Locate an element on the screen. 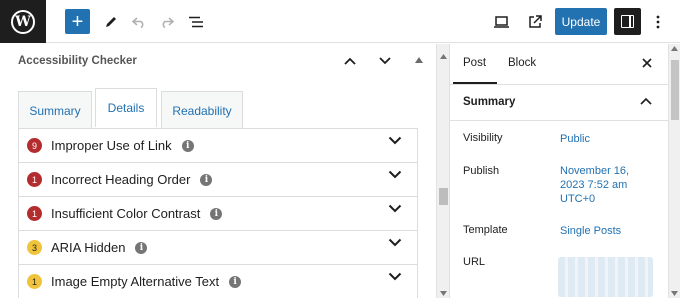 Image resolution: width=680 pixels, height=298 pixels. issue-count-badge: 9 is located at coordinates (34, 145).